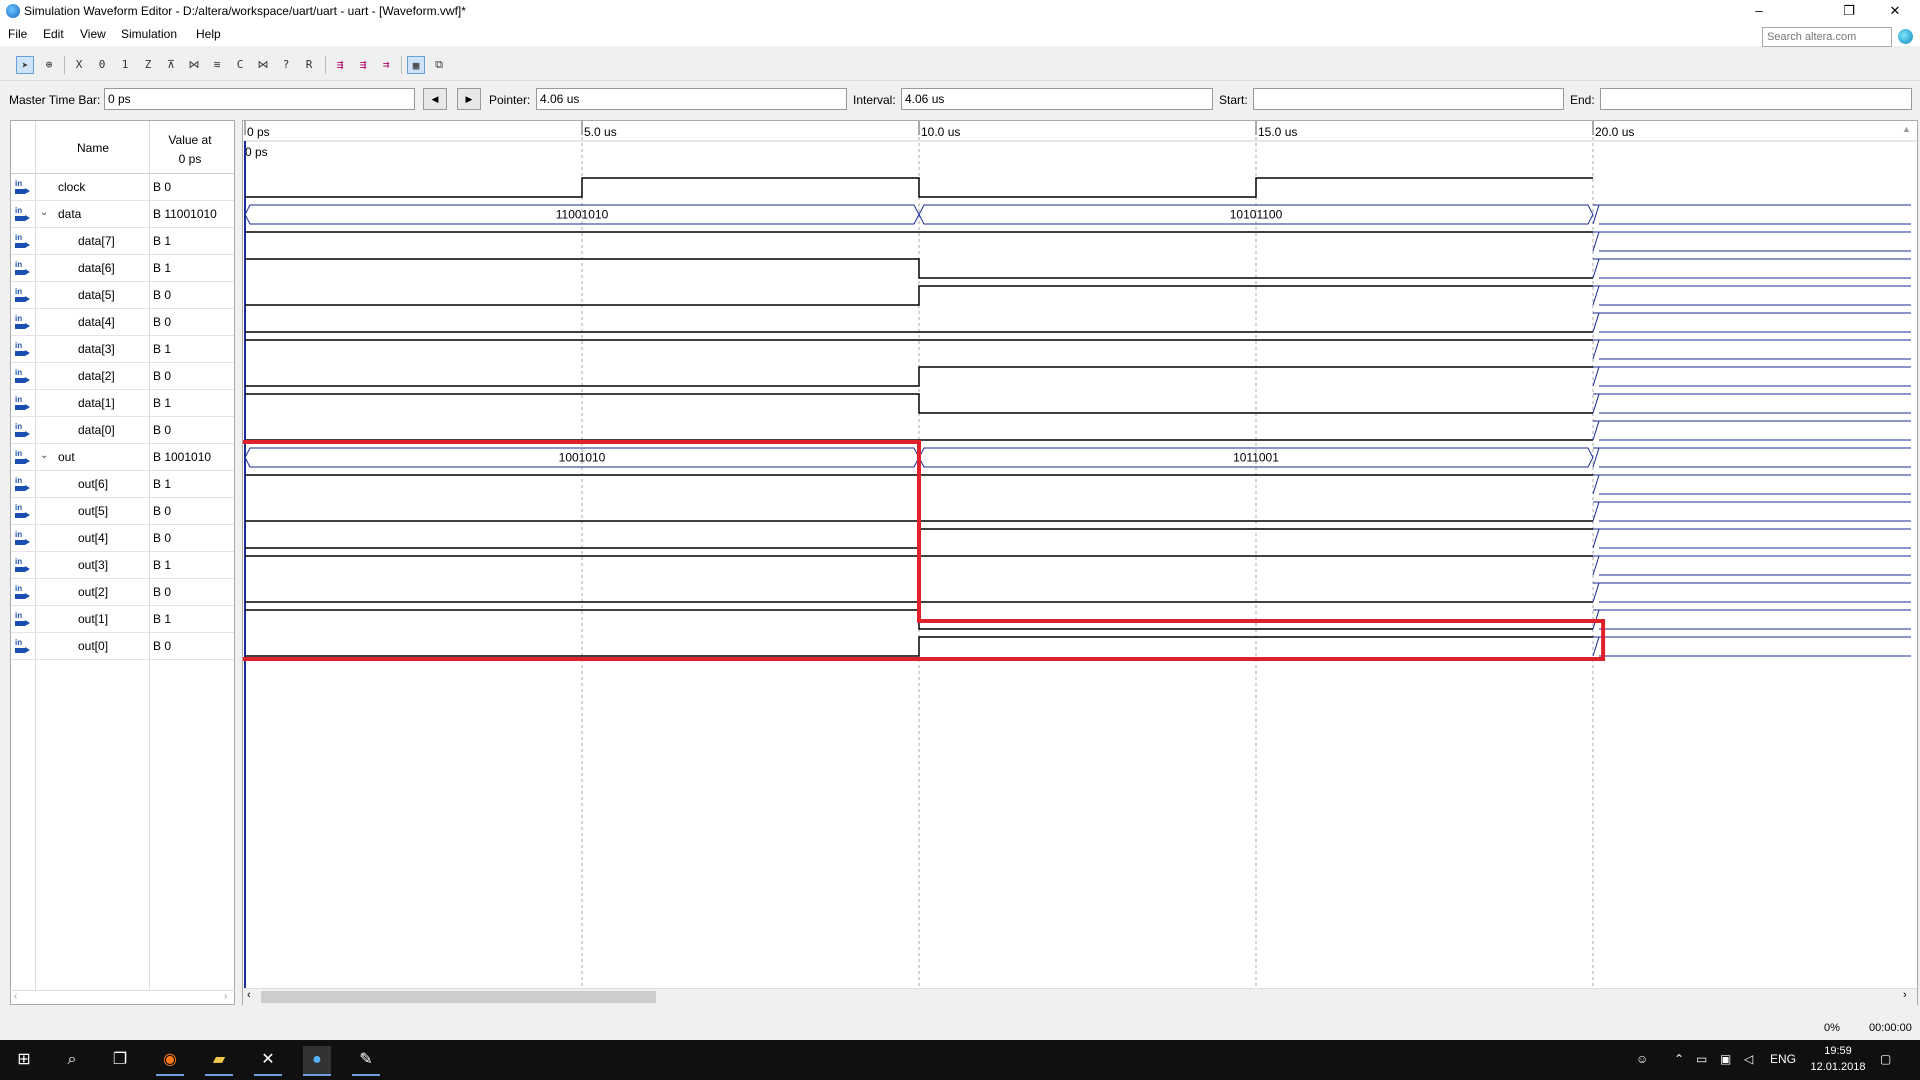 This screenshot has width=1920, height=1080. What do you see at coordinates (122, 187) in the screenshot?
I see `signal-row: in clock B 0` at bounding box center [122, 187].